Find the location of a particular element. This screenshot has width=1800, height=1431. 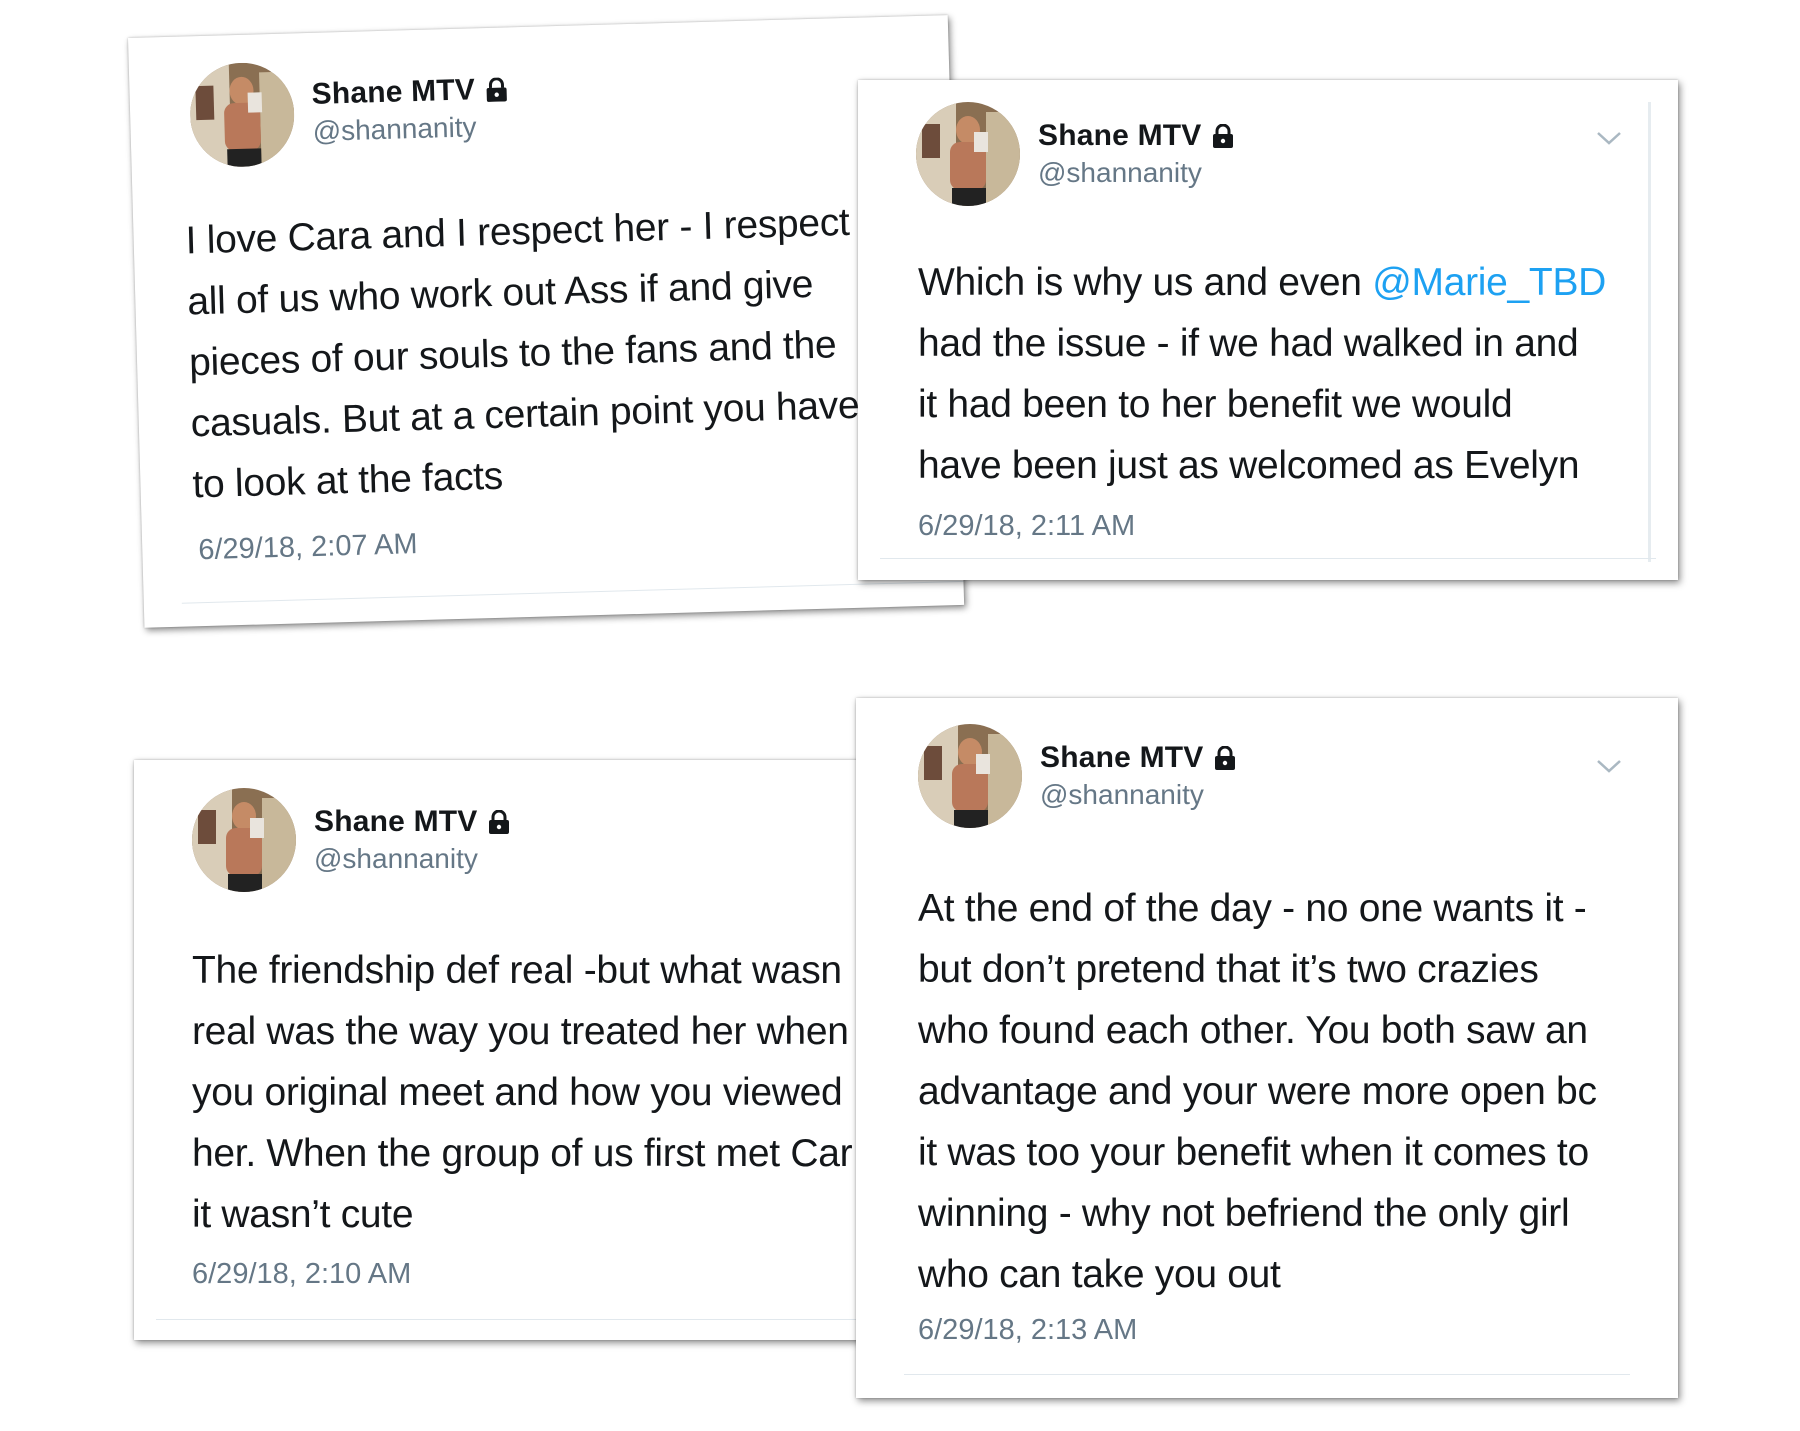

tweet-line-prefix: Which is why us and even is located at coordinates (1145, 282).